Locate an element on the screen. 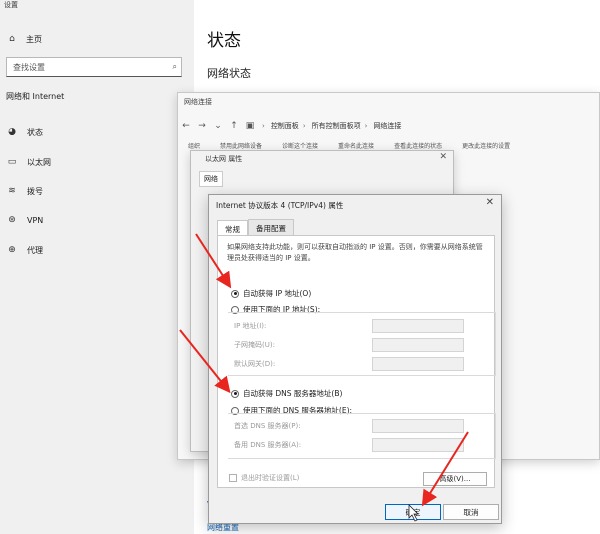  address-bar: ← → ⌄ ↑ ▣ › 控制面板 › 所有控制面板项 › 网络连接 is located at coordinates (389, 126).